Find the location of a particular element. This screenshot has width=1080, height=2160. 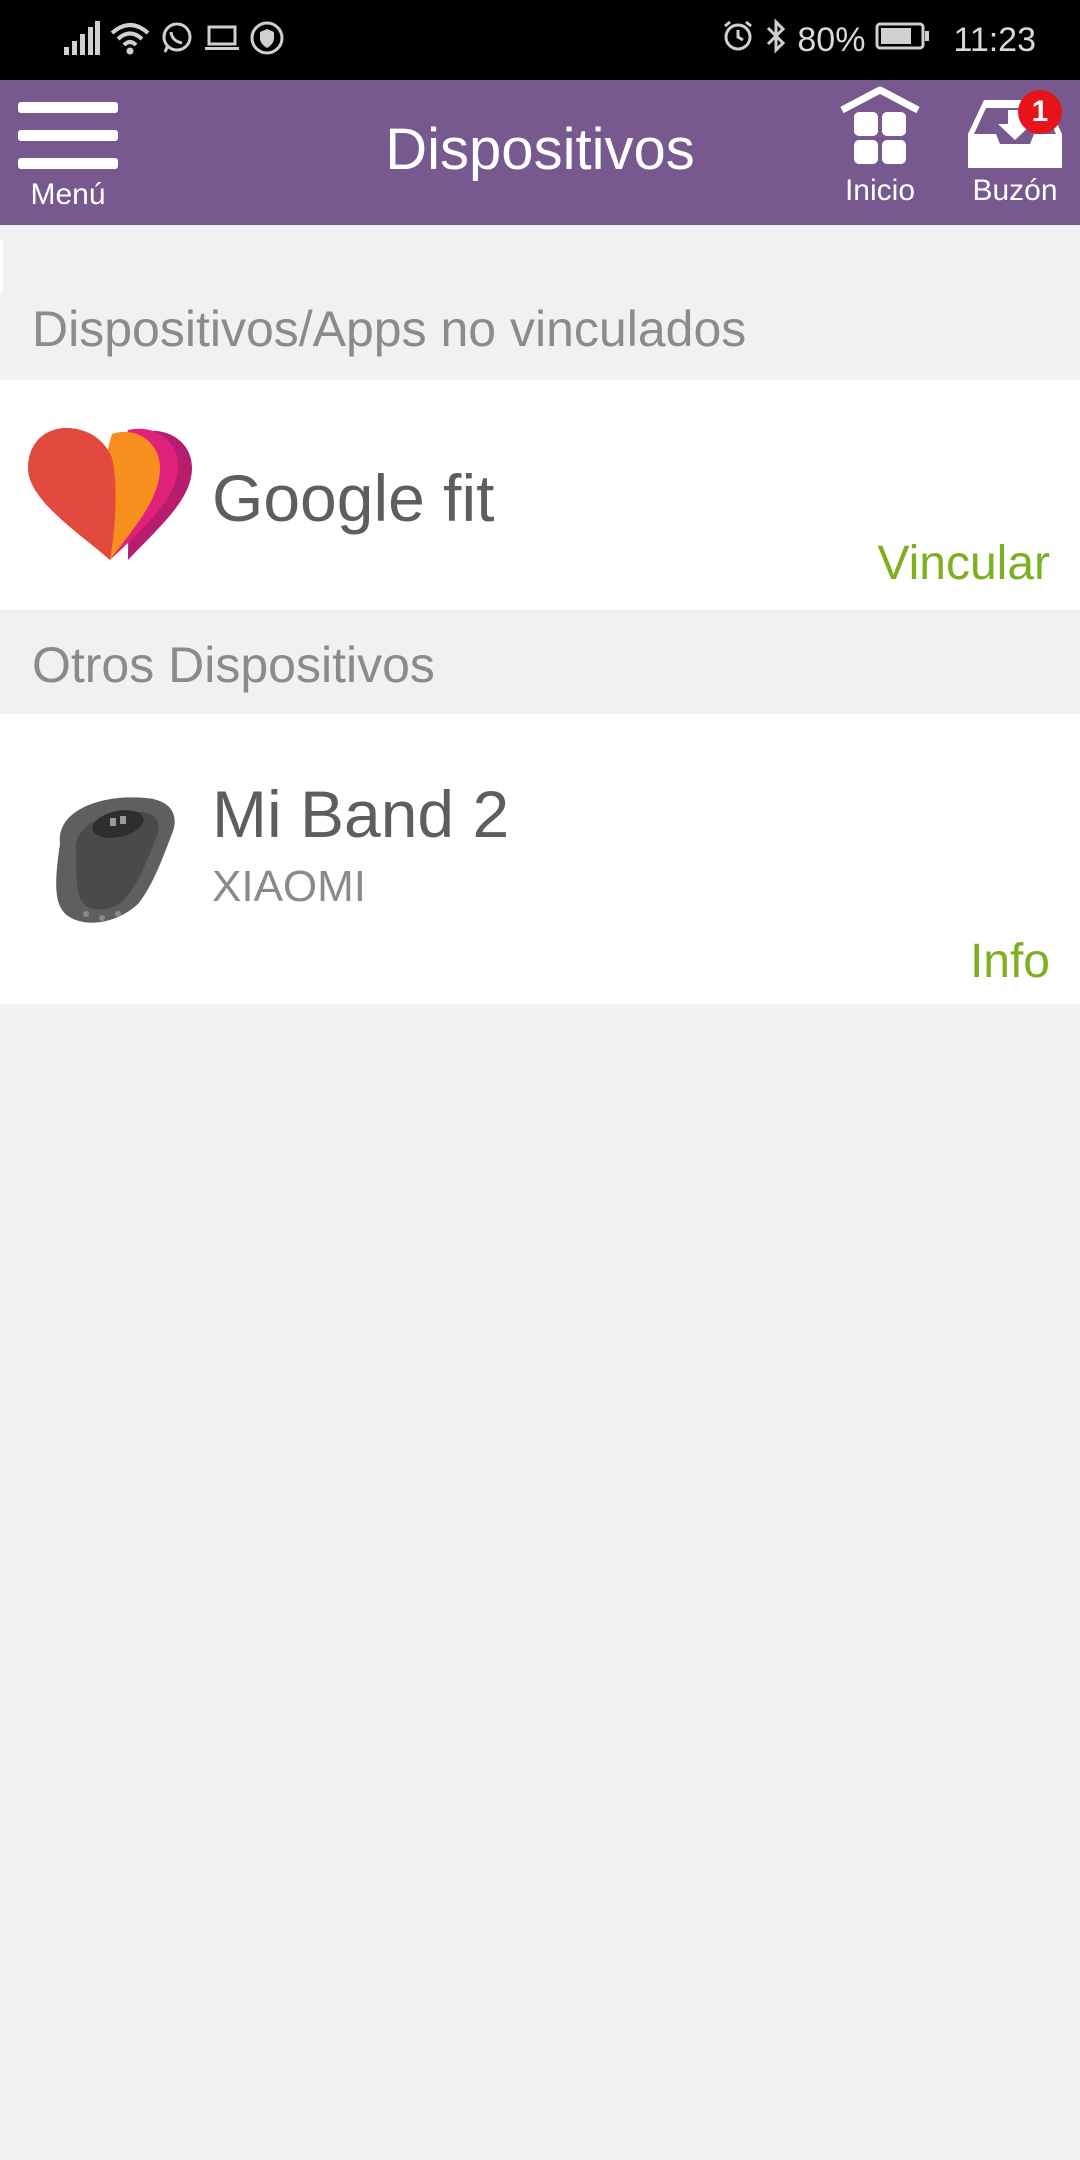

list-item-mi-band-2: Mi Band 2 XIAOMI Info is located at coordinates (540, 859).